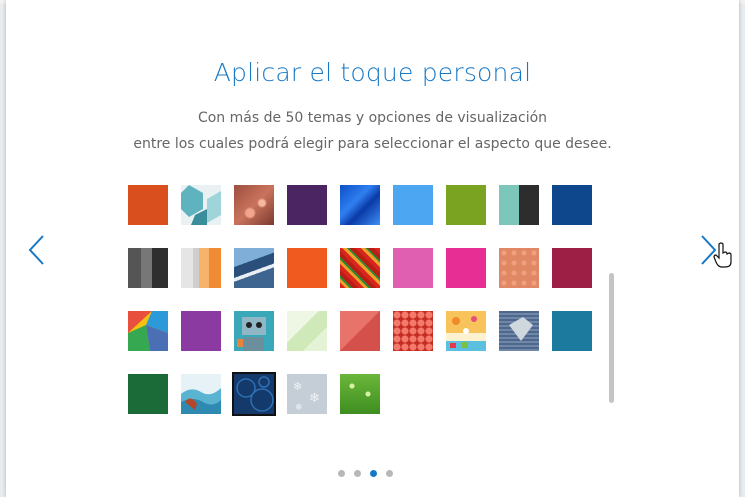 This screenshot has height=497, width=745. I want to click on theme-tile-selected, so click(254, 394).